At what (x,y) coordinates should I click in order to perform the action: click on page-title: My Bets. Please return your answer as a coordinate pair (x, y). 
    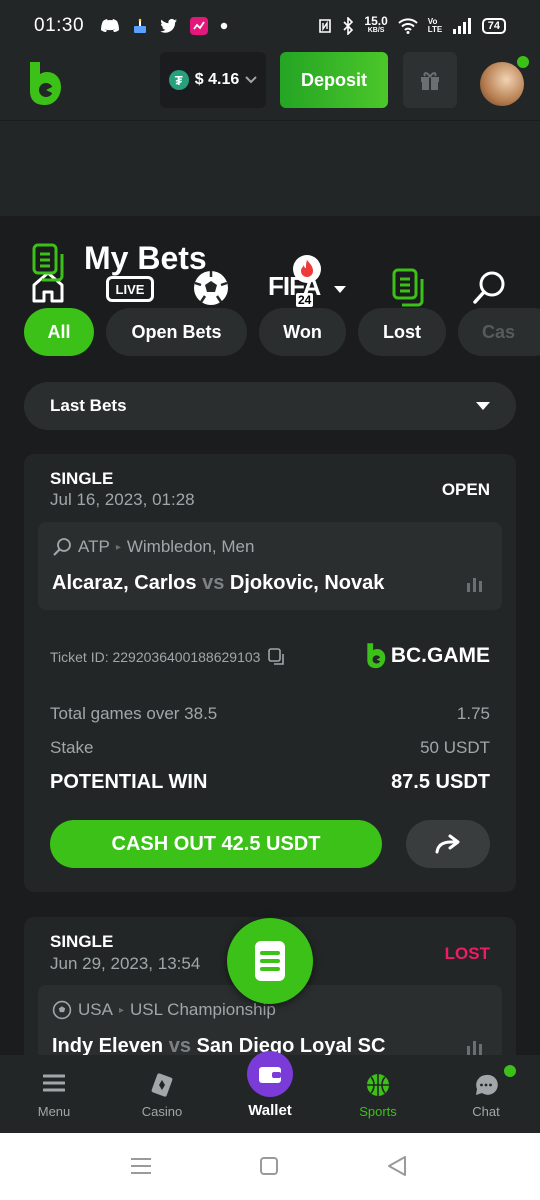
    Looking at the image, I should click on (145, 258).